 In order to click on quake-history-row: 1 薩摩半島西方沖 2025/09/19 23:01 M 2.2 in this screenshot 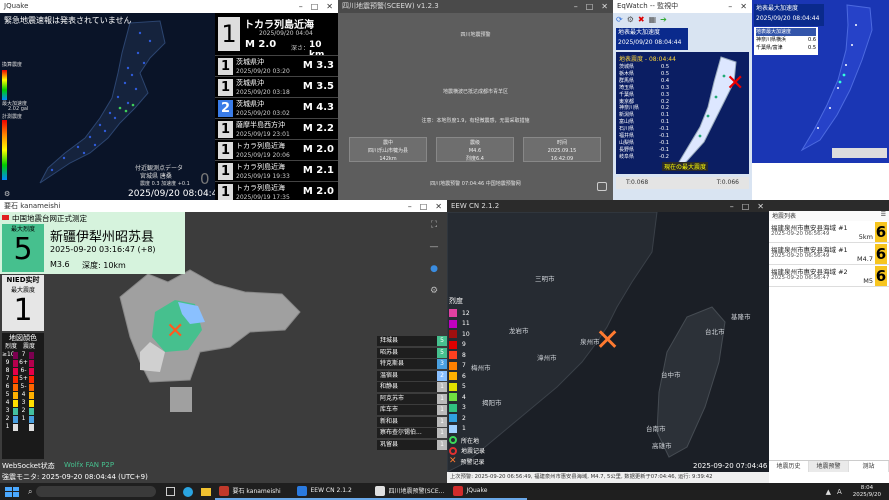, I will do `click(276, 128)`.